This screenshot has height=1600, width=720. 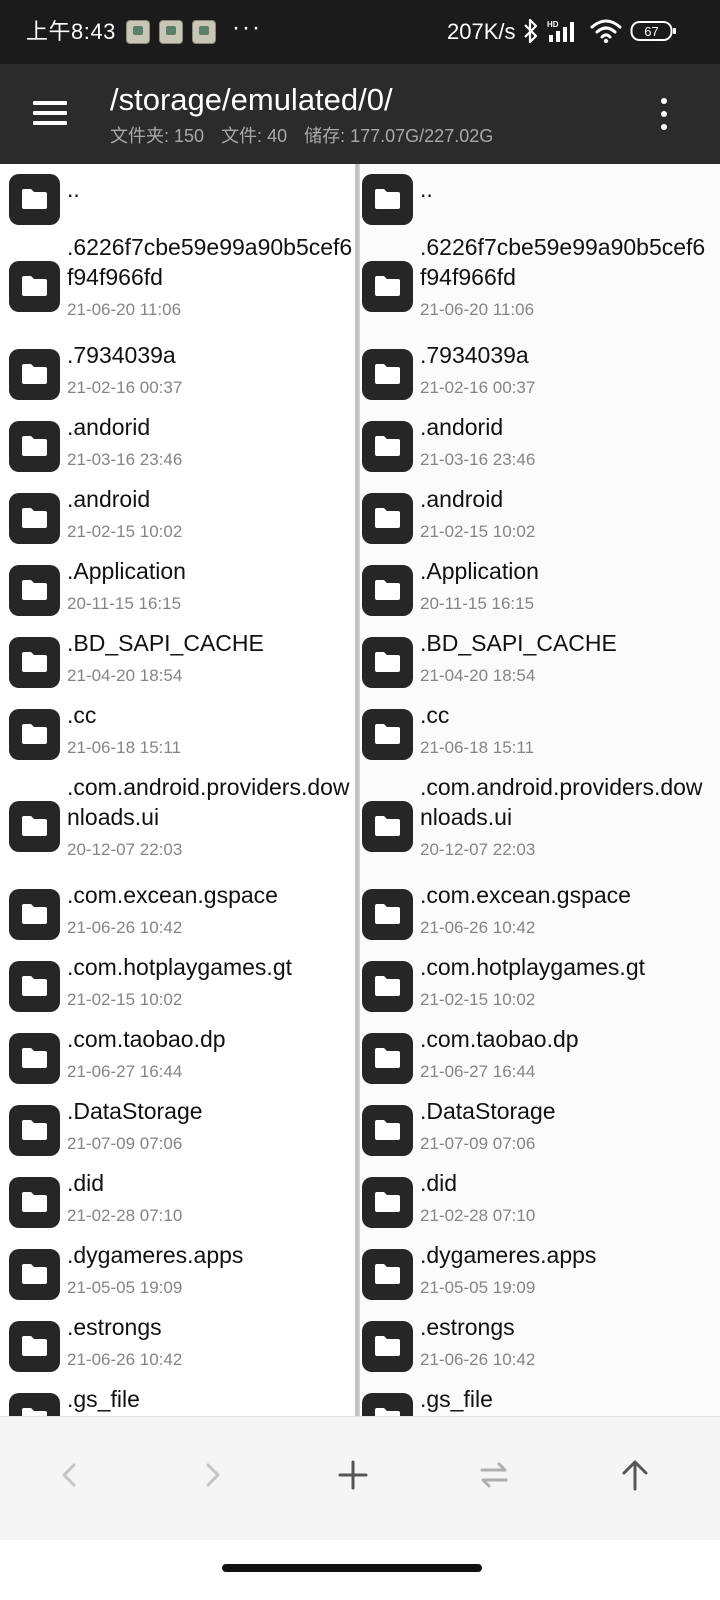 What do you see at coordinates (399, 136) in the screenshot?
I see `storage-usage: 储存: 177.07G/227.02G` at bounding box center [399, 136].